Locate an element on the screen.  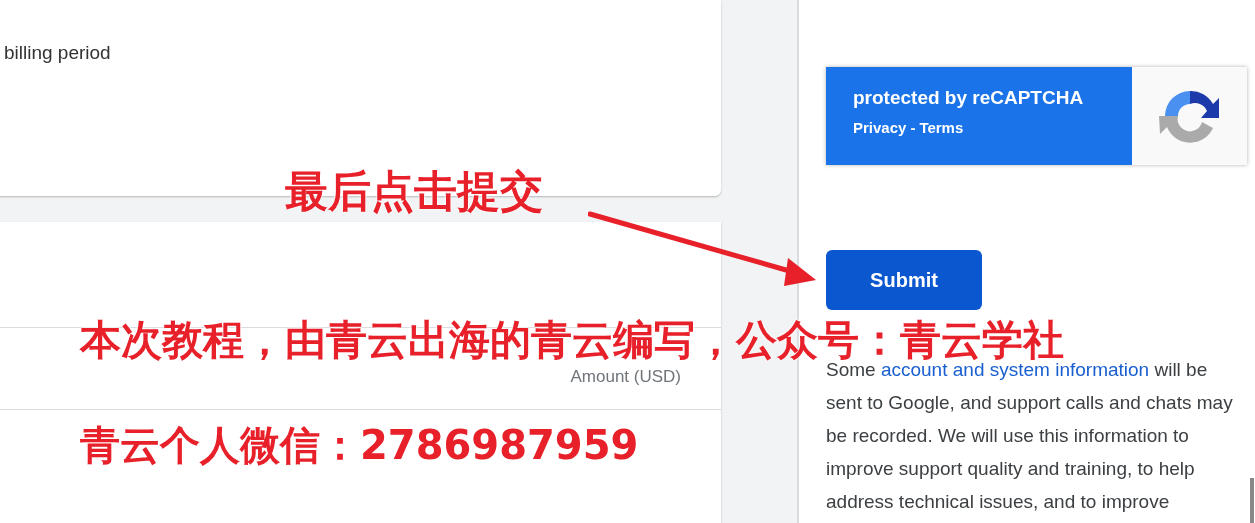
submit-button: Submit is located at coordinates (904, 280).